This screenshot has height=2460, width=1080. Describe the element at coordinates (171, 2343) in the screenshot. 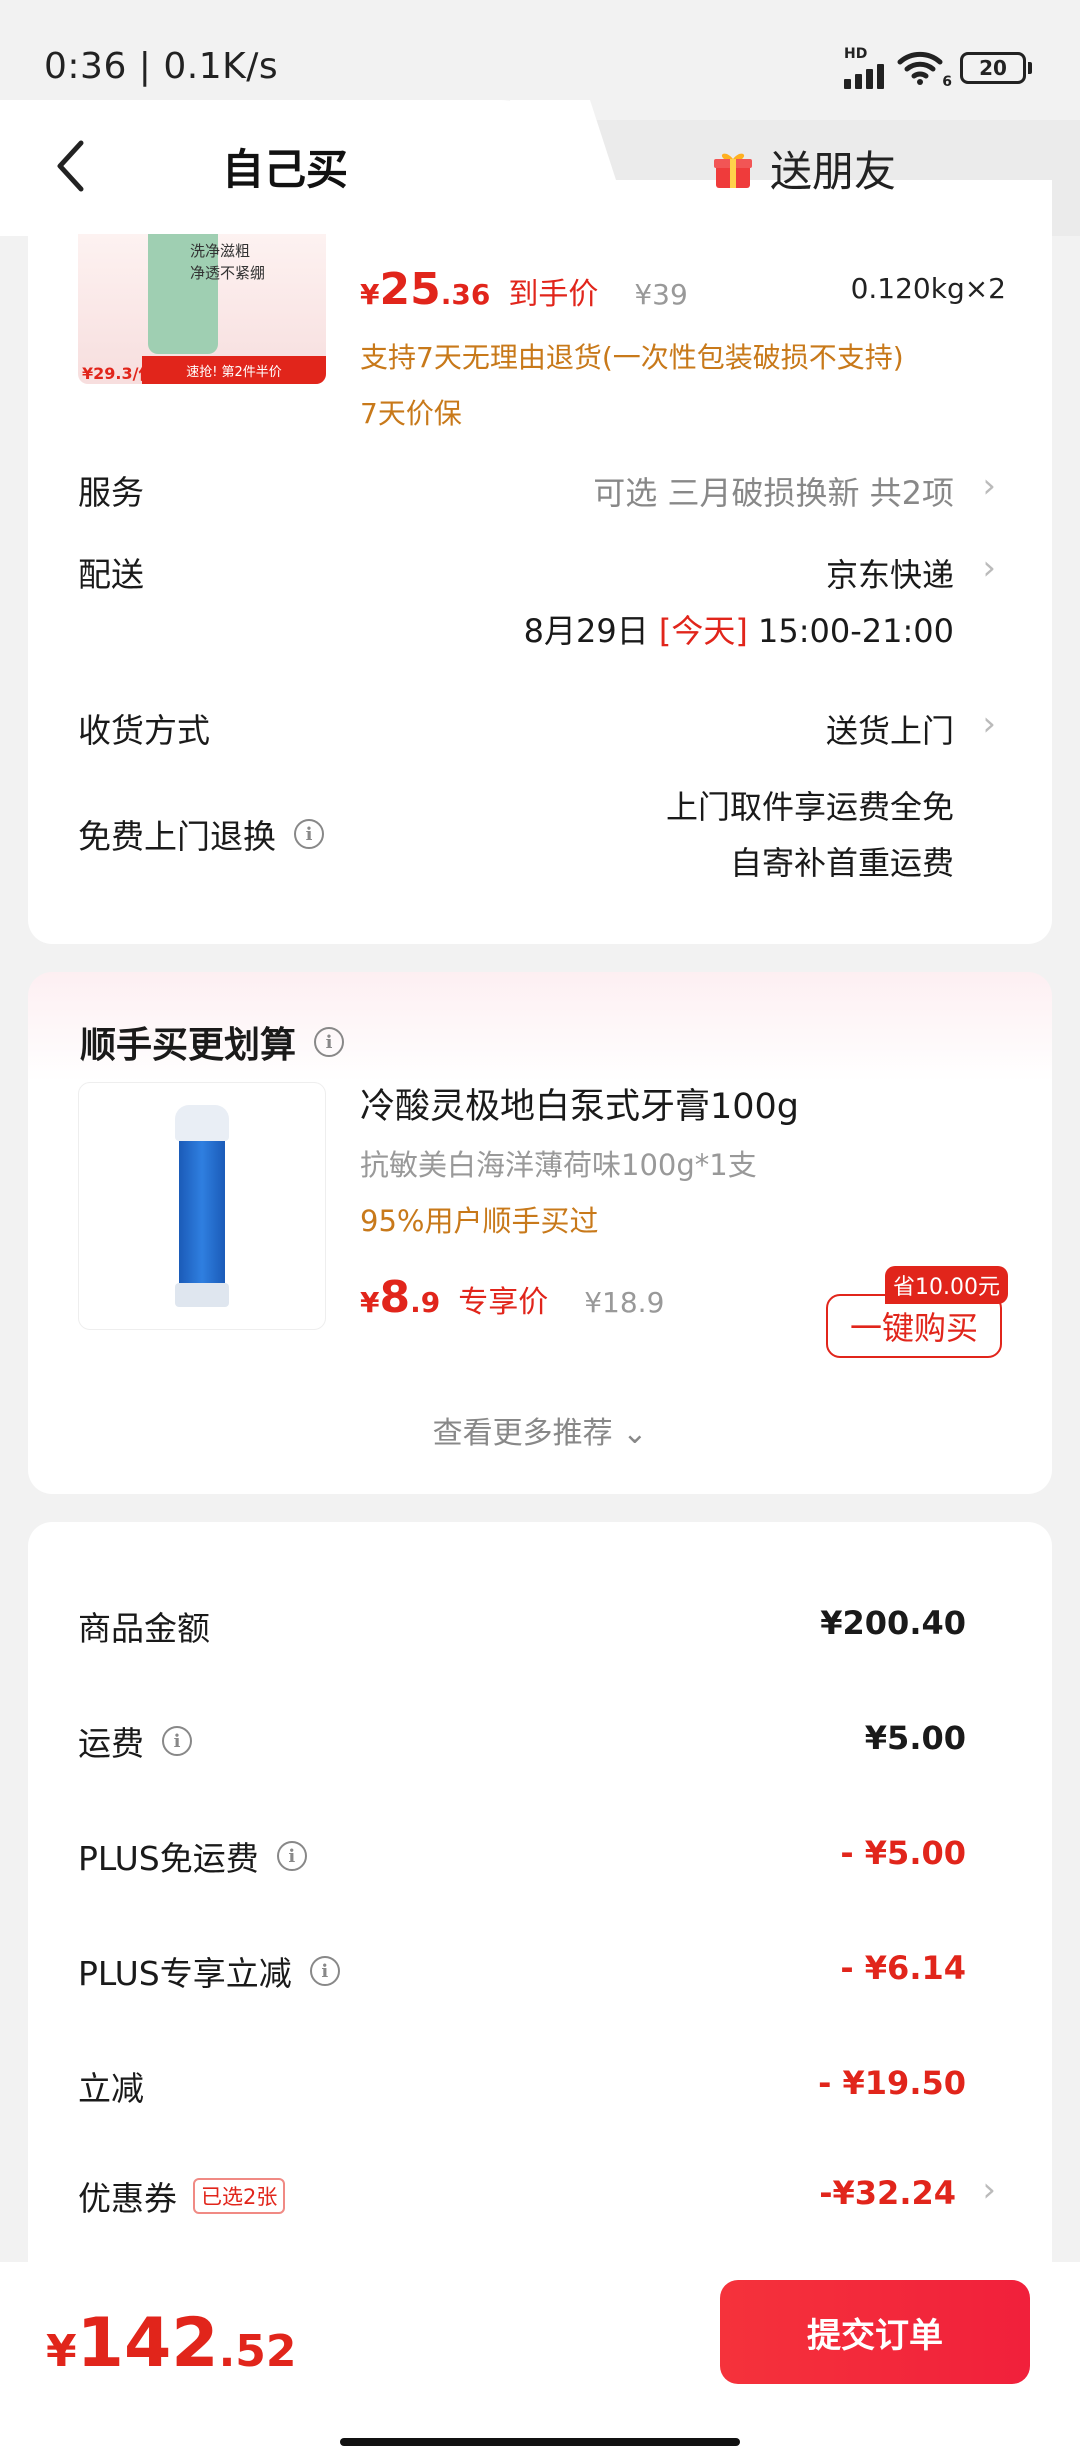

I see `order-total: ¥ 142 .52` at that location.